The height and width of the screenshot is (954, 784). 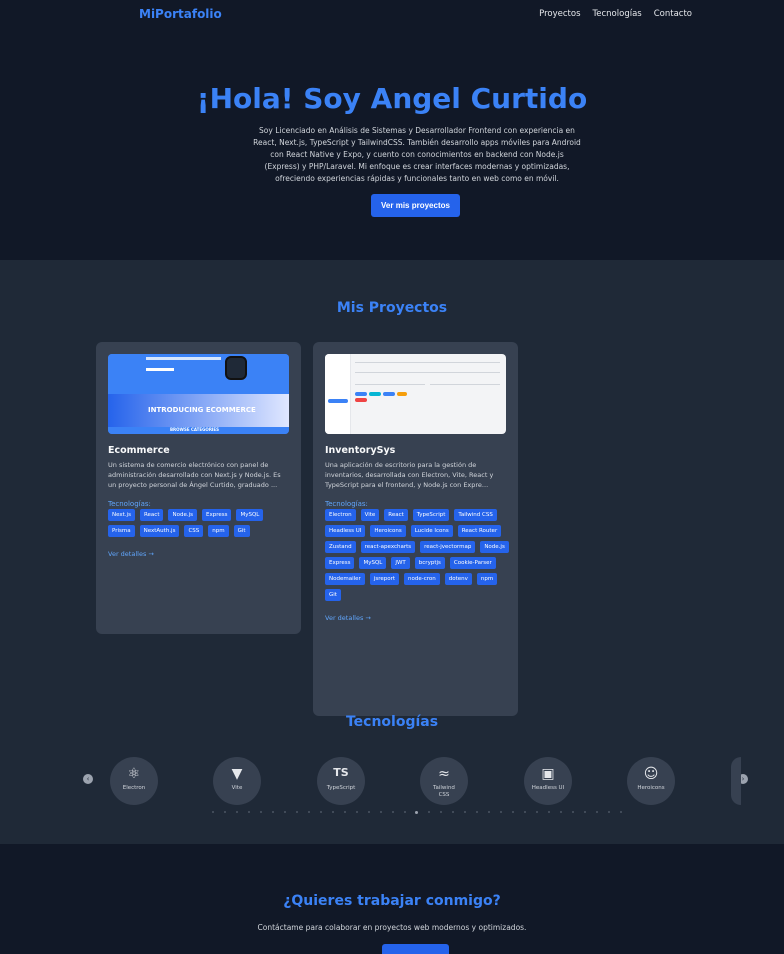 I want to click on vite-icon: ▼, so click(x=237, y=774).